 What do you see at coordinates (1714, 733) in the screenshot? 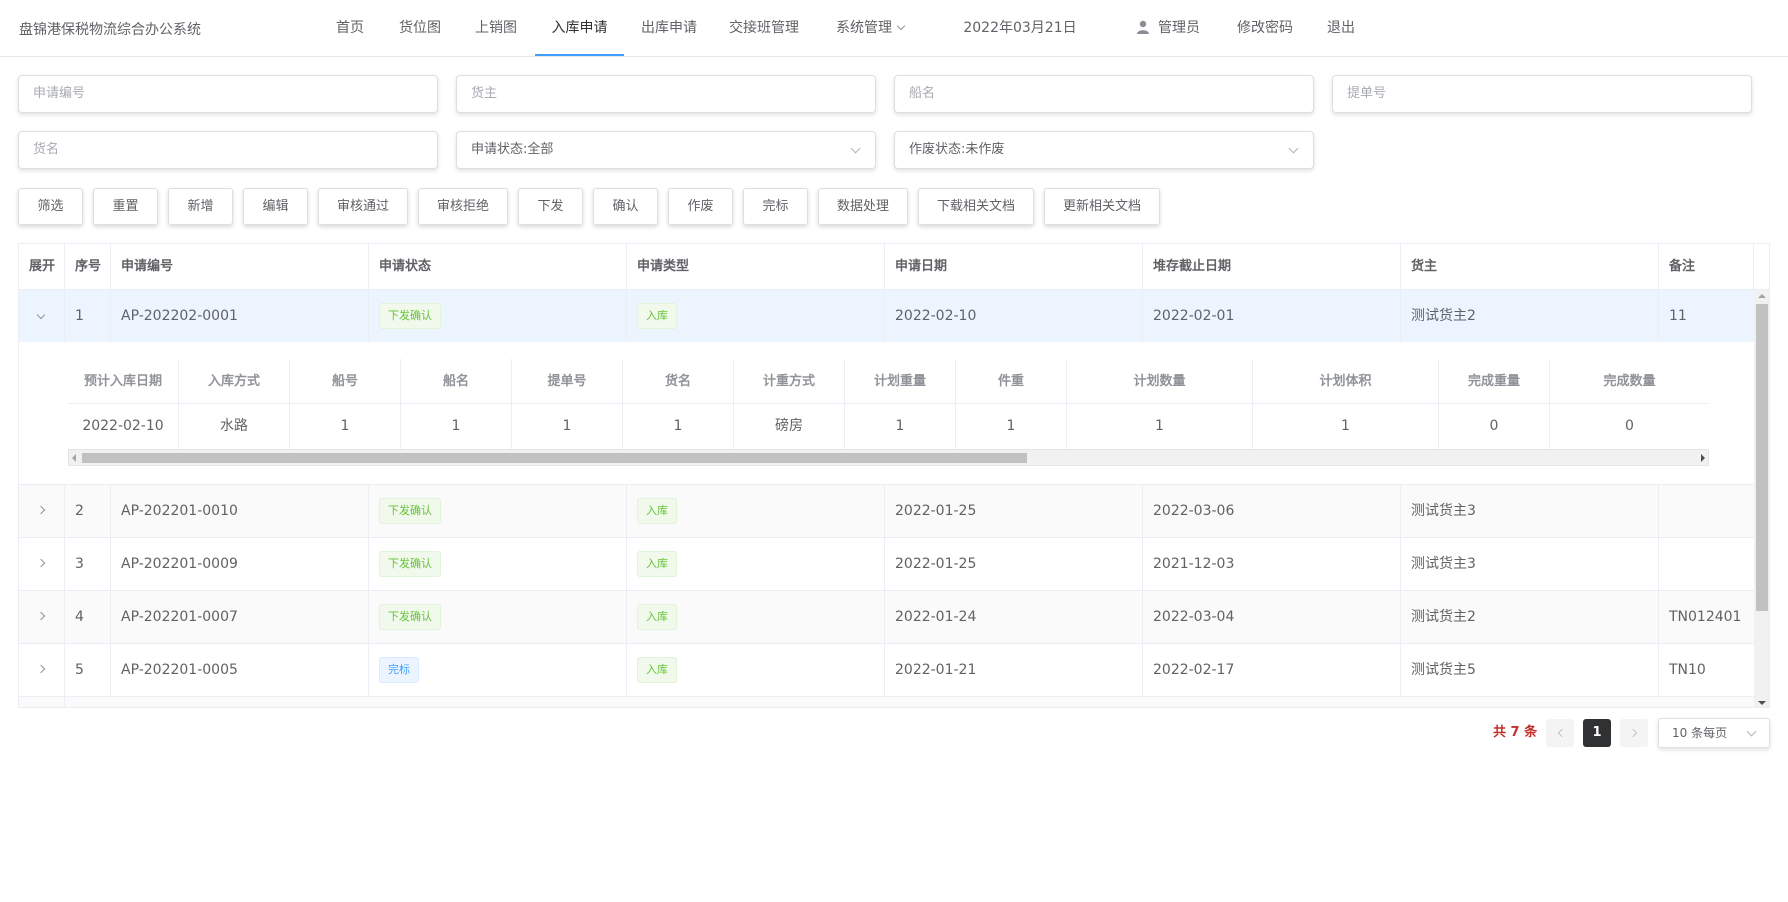
I see `page-size-select: 10 条每页` at bounding box center [1714, 733].